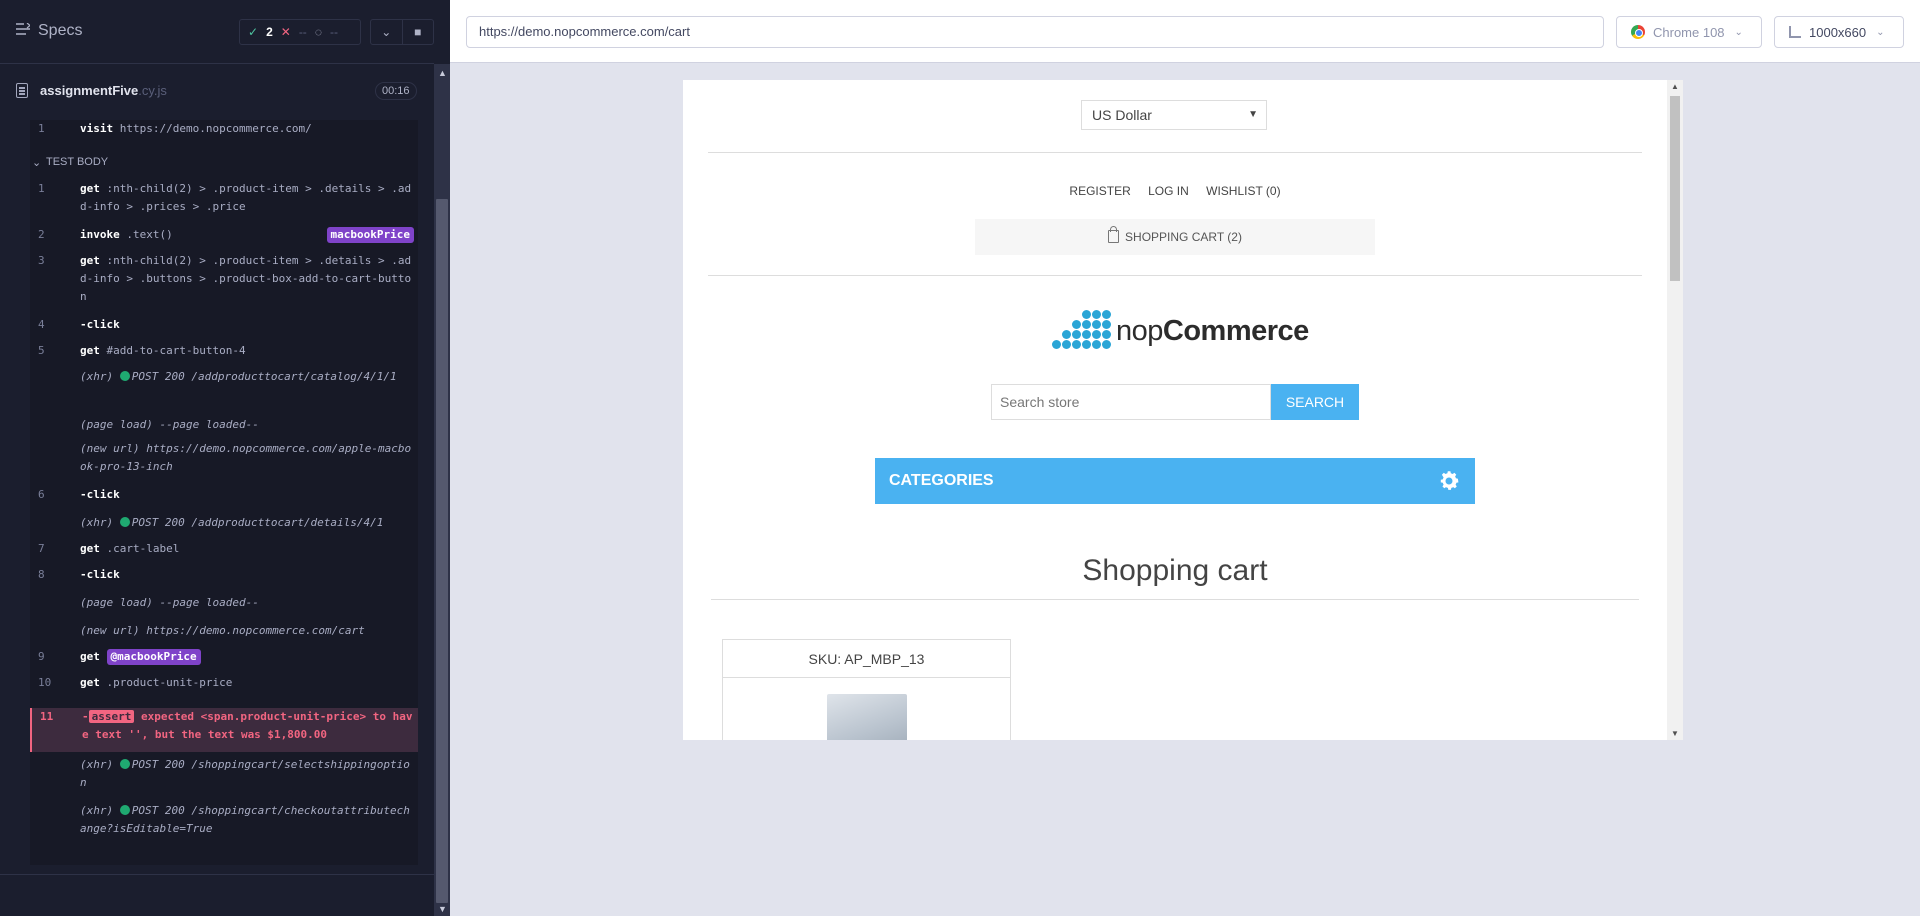 Image resolution: width=1920 pixels, height=916 pixels. Describe the element at coordinates (1175, 237) in the screenshot. I see `shopping-cart-link: Shopping cart (2)` at that location.